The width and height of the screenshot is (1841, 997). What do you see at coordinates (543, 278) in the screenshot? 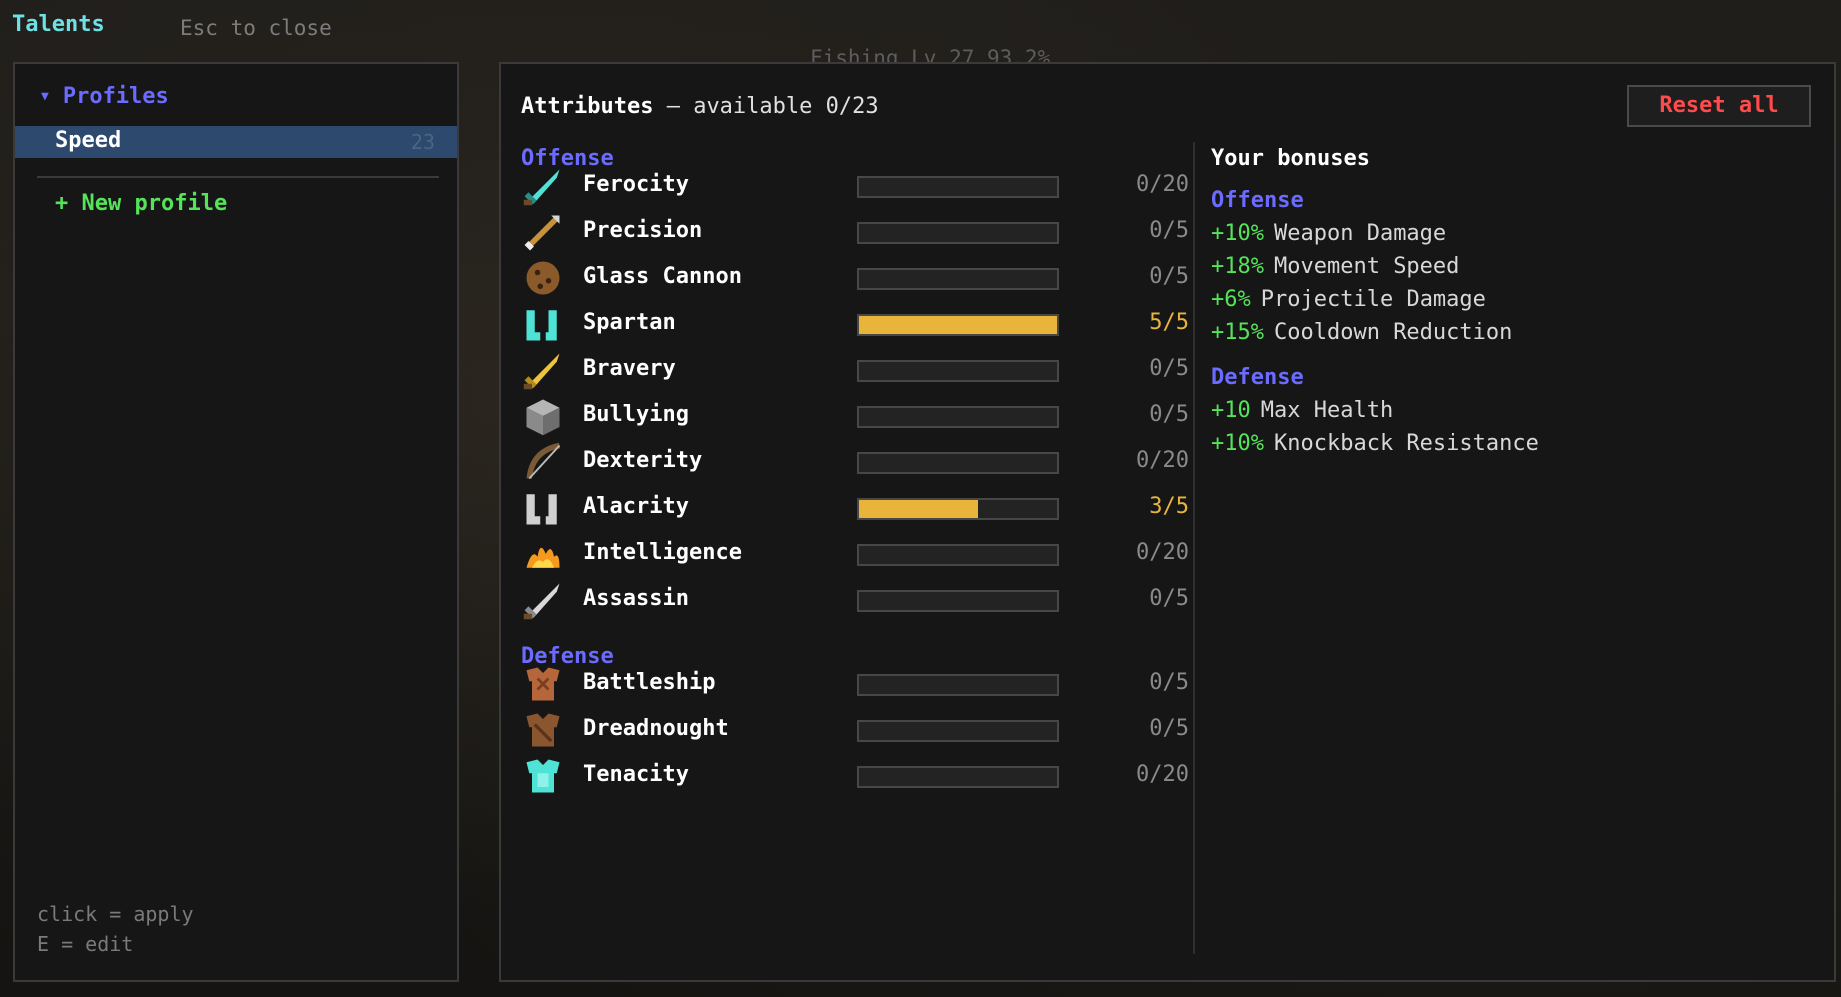
I see `cookie-icon` at bounding box center [543, 278].